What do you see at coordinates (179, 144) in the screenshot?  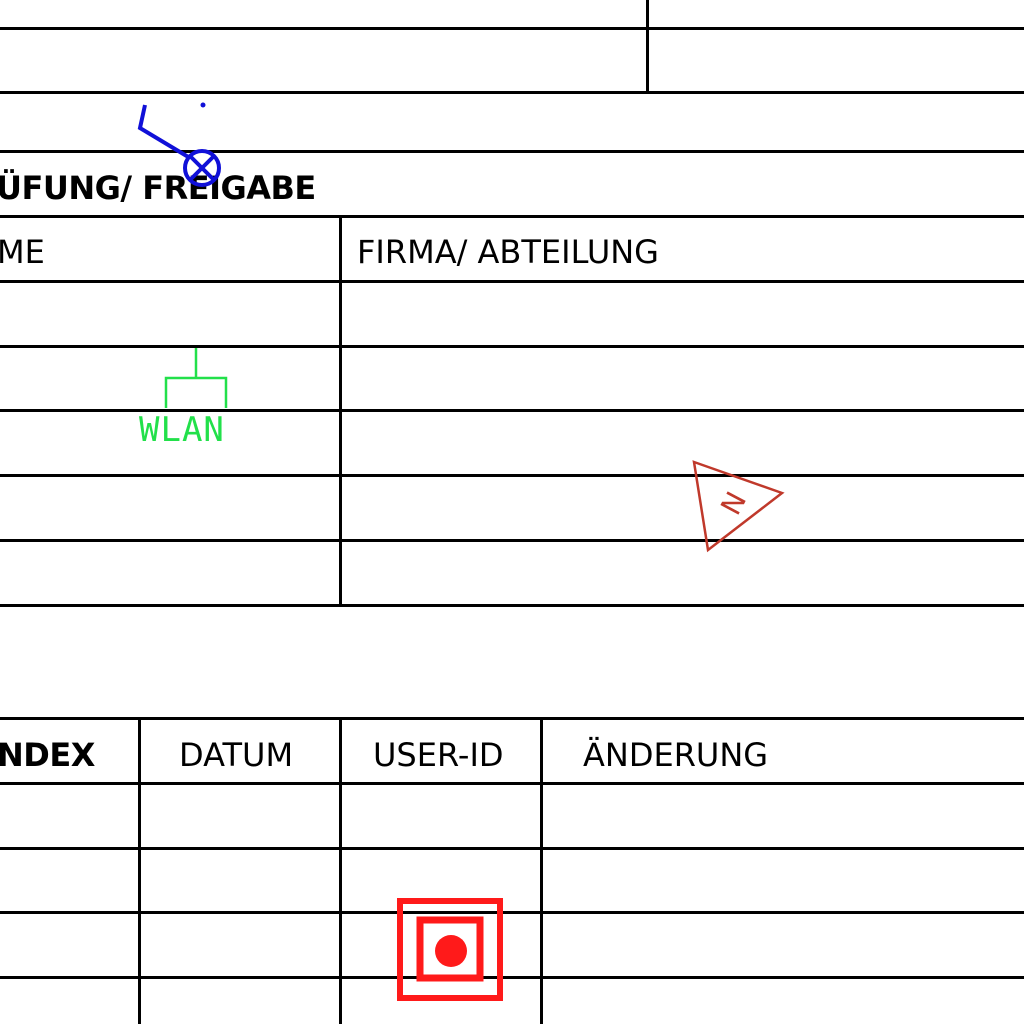 I see `ceiling-lamp-icon` at bounding box center [179, 144].